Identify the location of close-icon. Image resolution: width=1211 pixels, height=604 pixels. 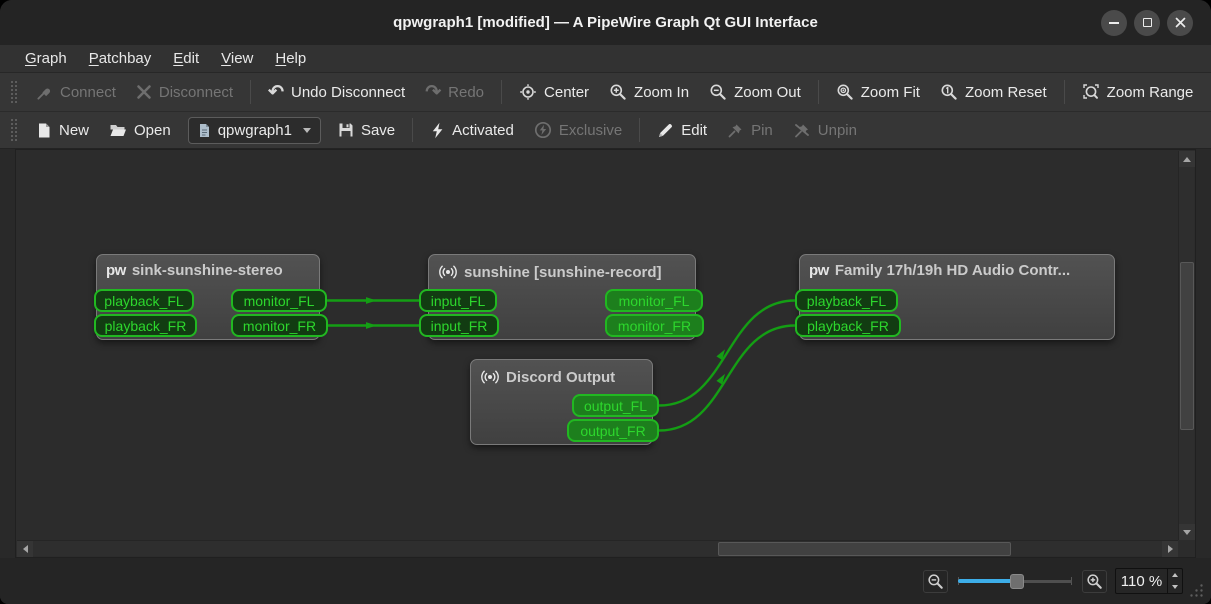
(1180, 22).